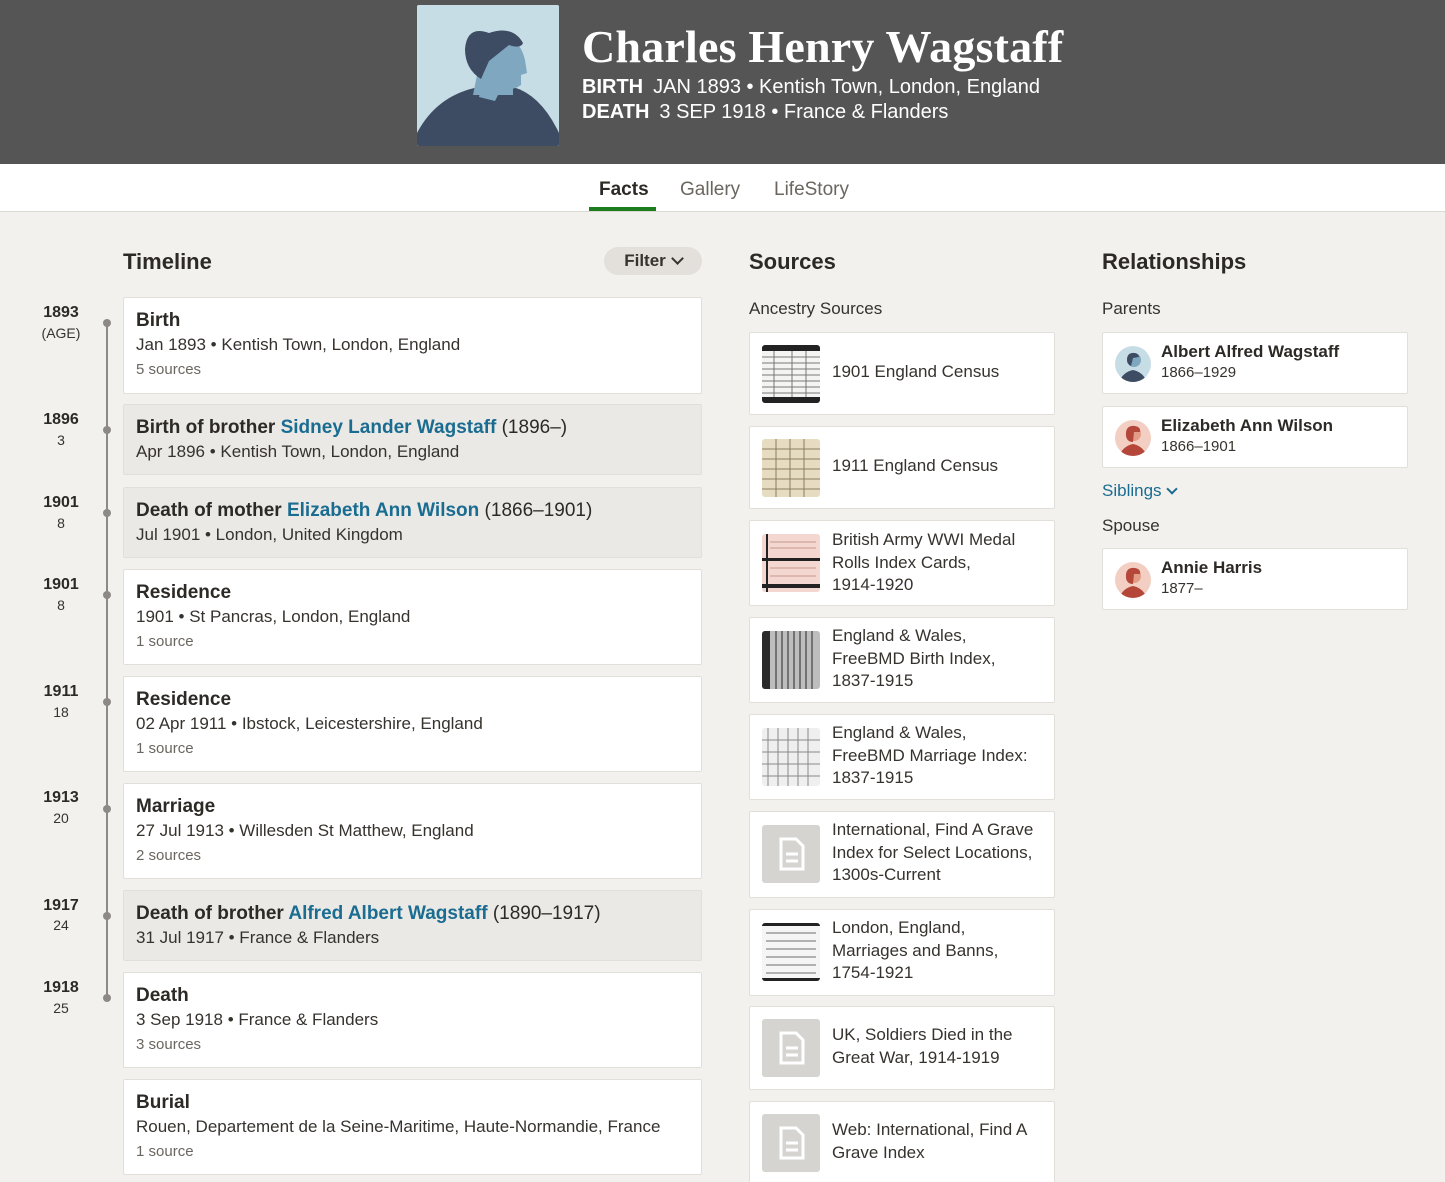  Describe the element at coordinates (107, 660) in the screenshot. I see `timeline-line` at that location.